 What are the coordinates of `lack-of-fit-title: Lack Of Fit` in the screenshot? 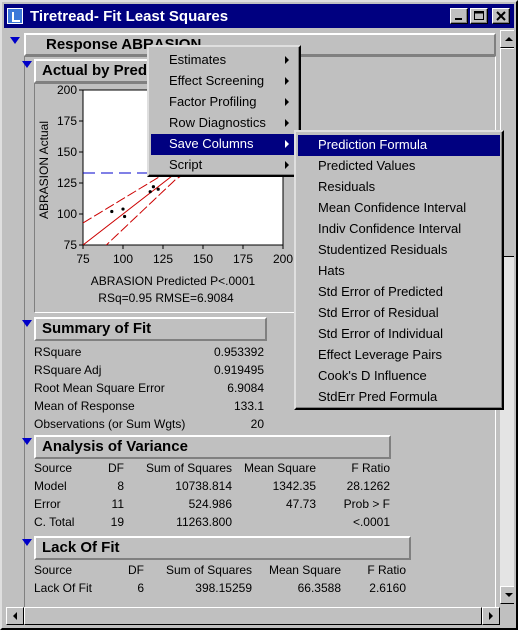 It's located at (81, 547).